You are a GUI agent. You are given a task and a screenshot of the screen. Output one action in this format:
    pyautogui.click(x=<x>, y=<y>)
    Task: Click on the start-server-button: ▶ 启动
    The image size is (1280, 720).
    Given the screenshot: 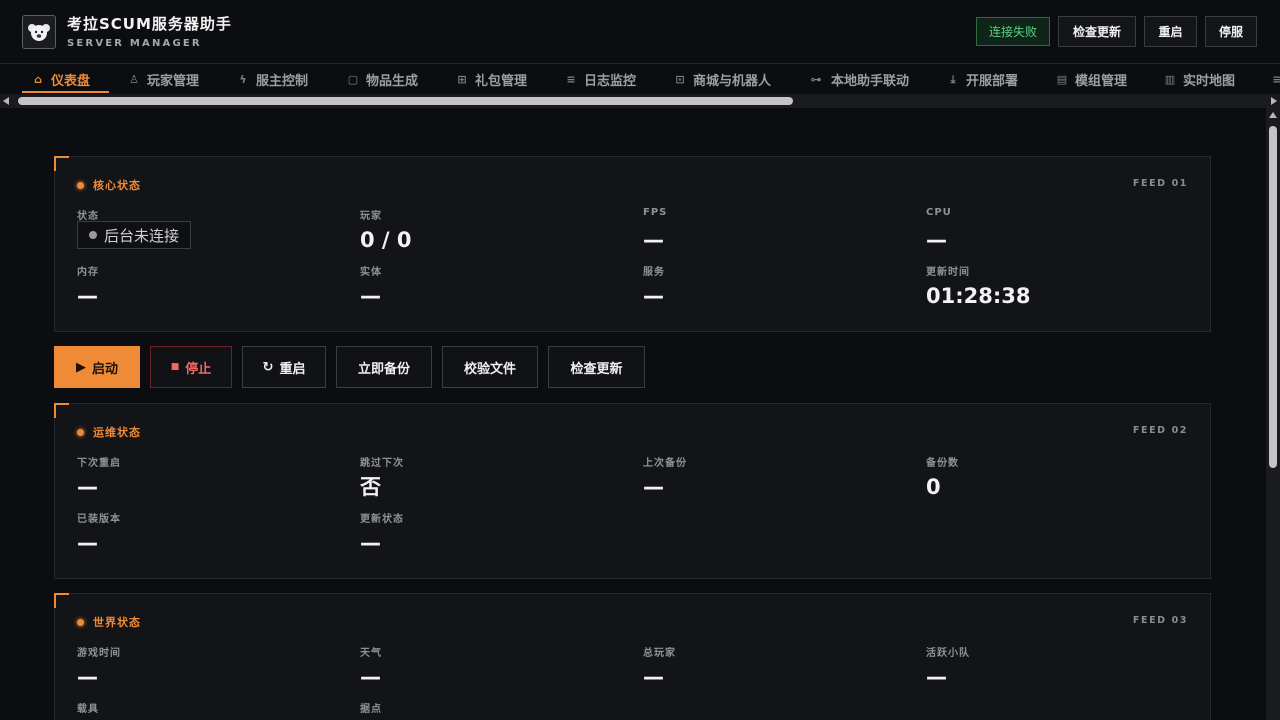 What is the action you would take?
    pyautogui.click(x=97, y=367)
    